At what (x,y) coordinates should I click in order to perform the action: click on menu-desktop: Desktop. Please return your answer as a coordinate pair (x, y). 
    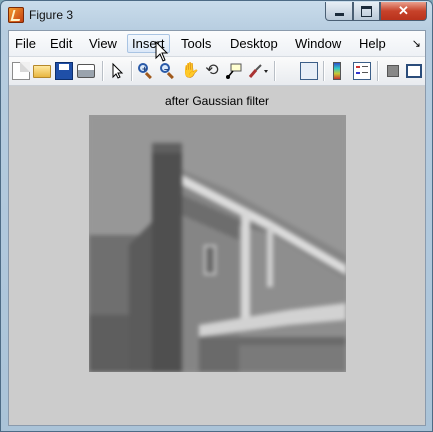
    Looking at the image, I should click on (254, 43).